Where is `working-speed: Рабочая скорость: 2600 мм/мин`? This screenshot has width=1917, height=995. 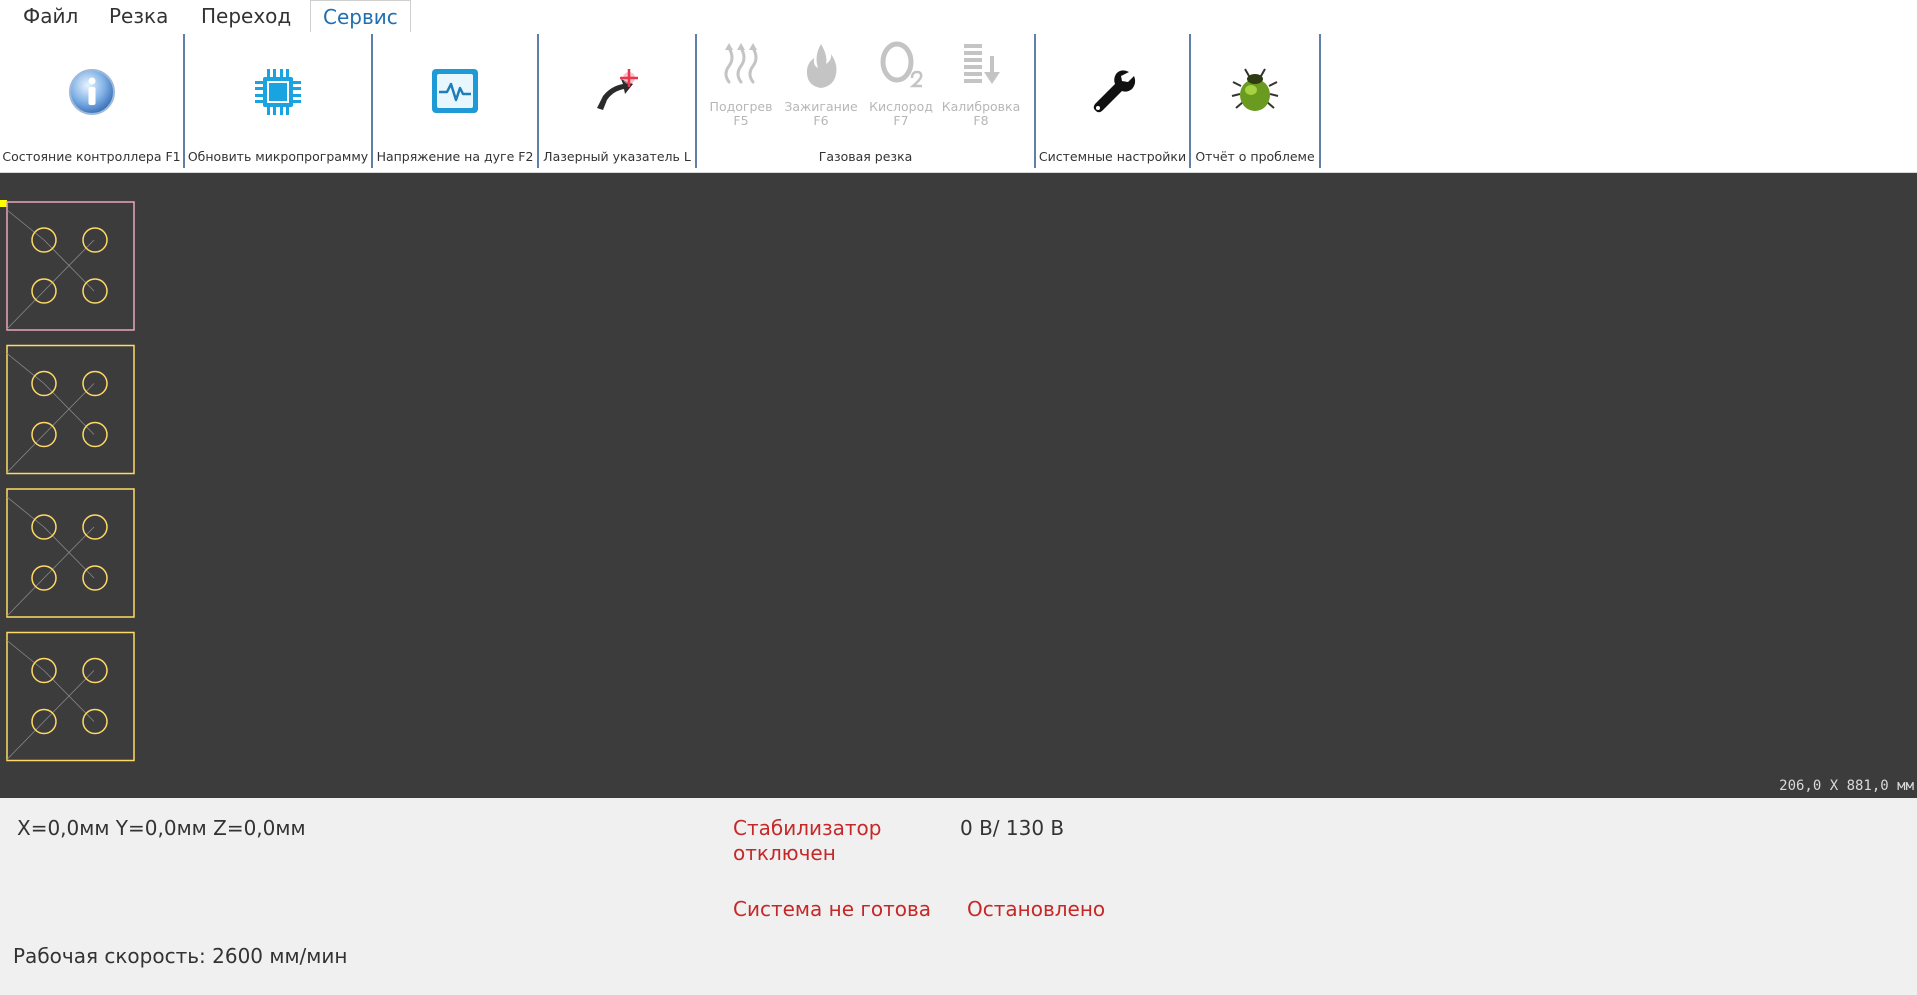
working-speed: Рабочая скорость: 2600 мм/мин is located at coordinates (180, 956).